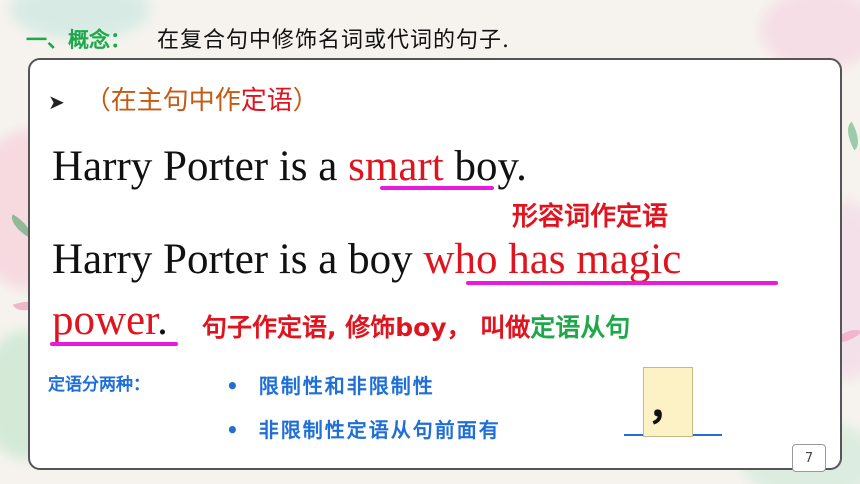 This screenshot has height=484, width=860. Describe the element at coordinates (366, 327) in the screenshot. I see `note-clause-text: 句子作定语, 修饰boy， 叫做` at that location.